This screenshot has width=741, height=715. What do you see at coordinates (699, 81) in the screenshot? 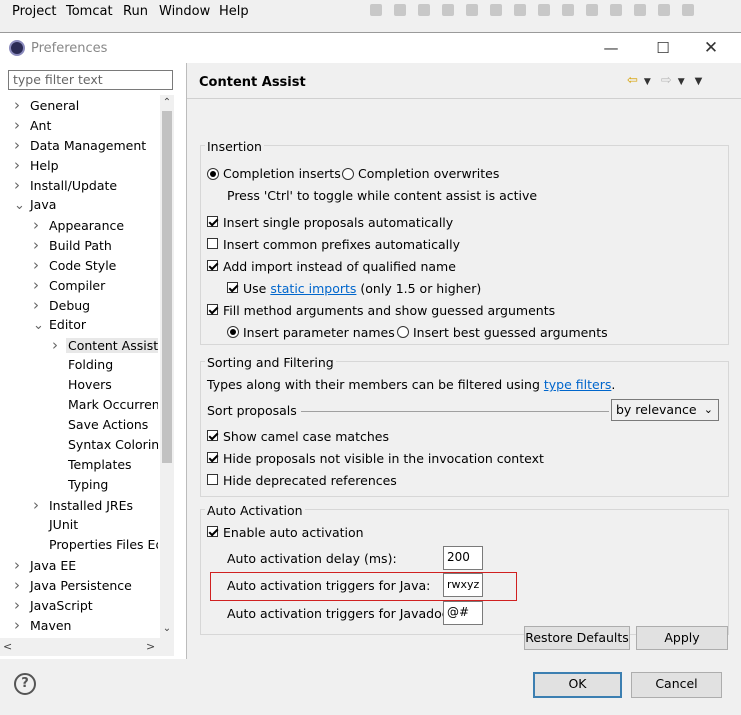
I see `view-menu-icon: ▼` at bounding box center [699, 81].